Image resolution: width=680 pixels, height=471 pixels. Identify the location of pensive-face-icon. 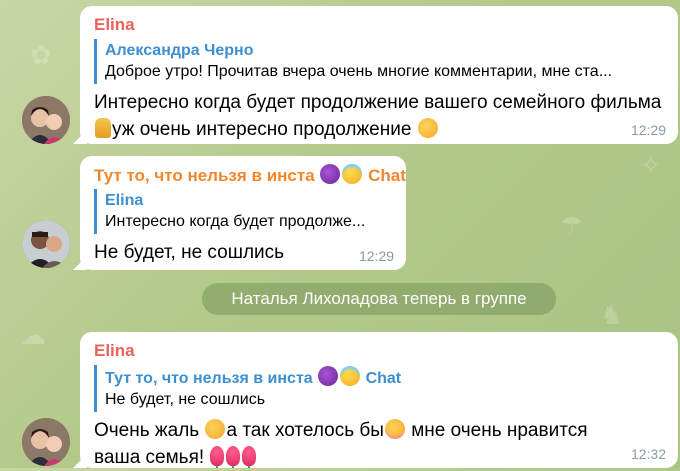
(215, 429).